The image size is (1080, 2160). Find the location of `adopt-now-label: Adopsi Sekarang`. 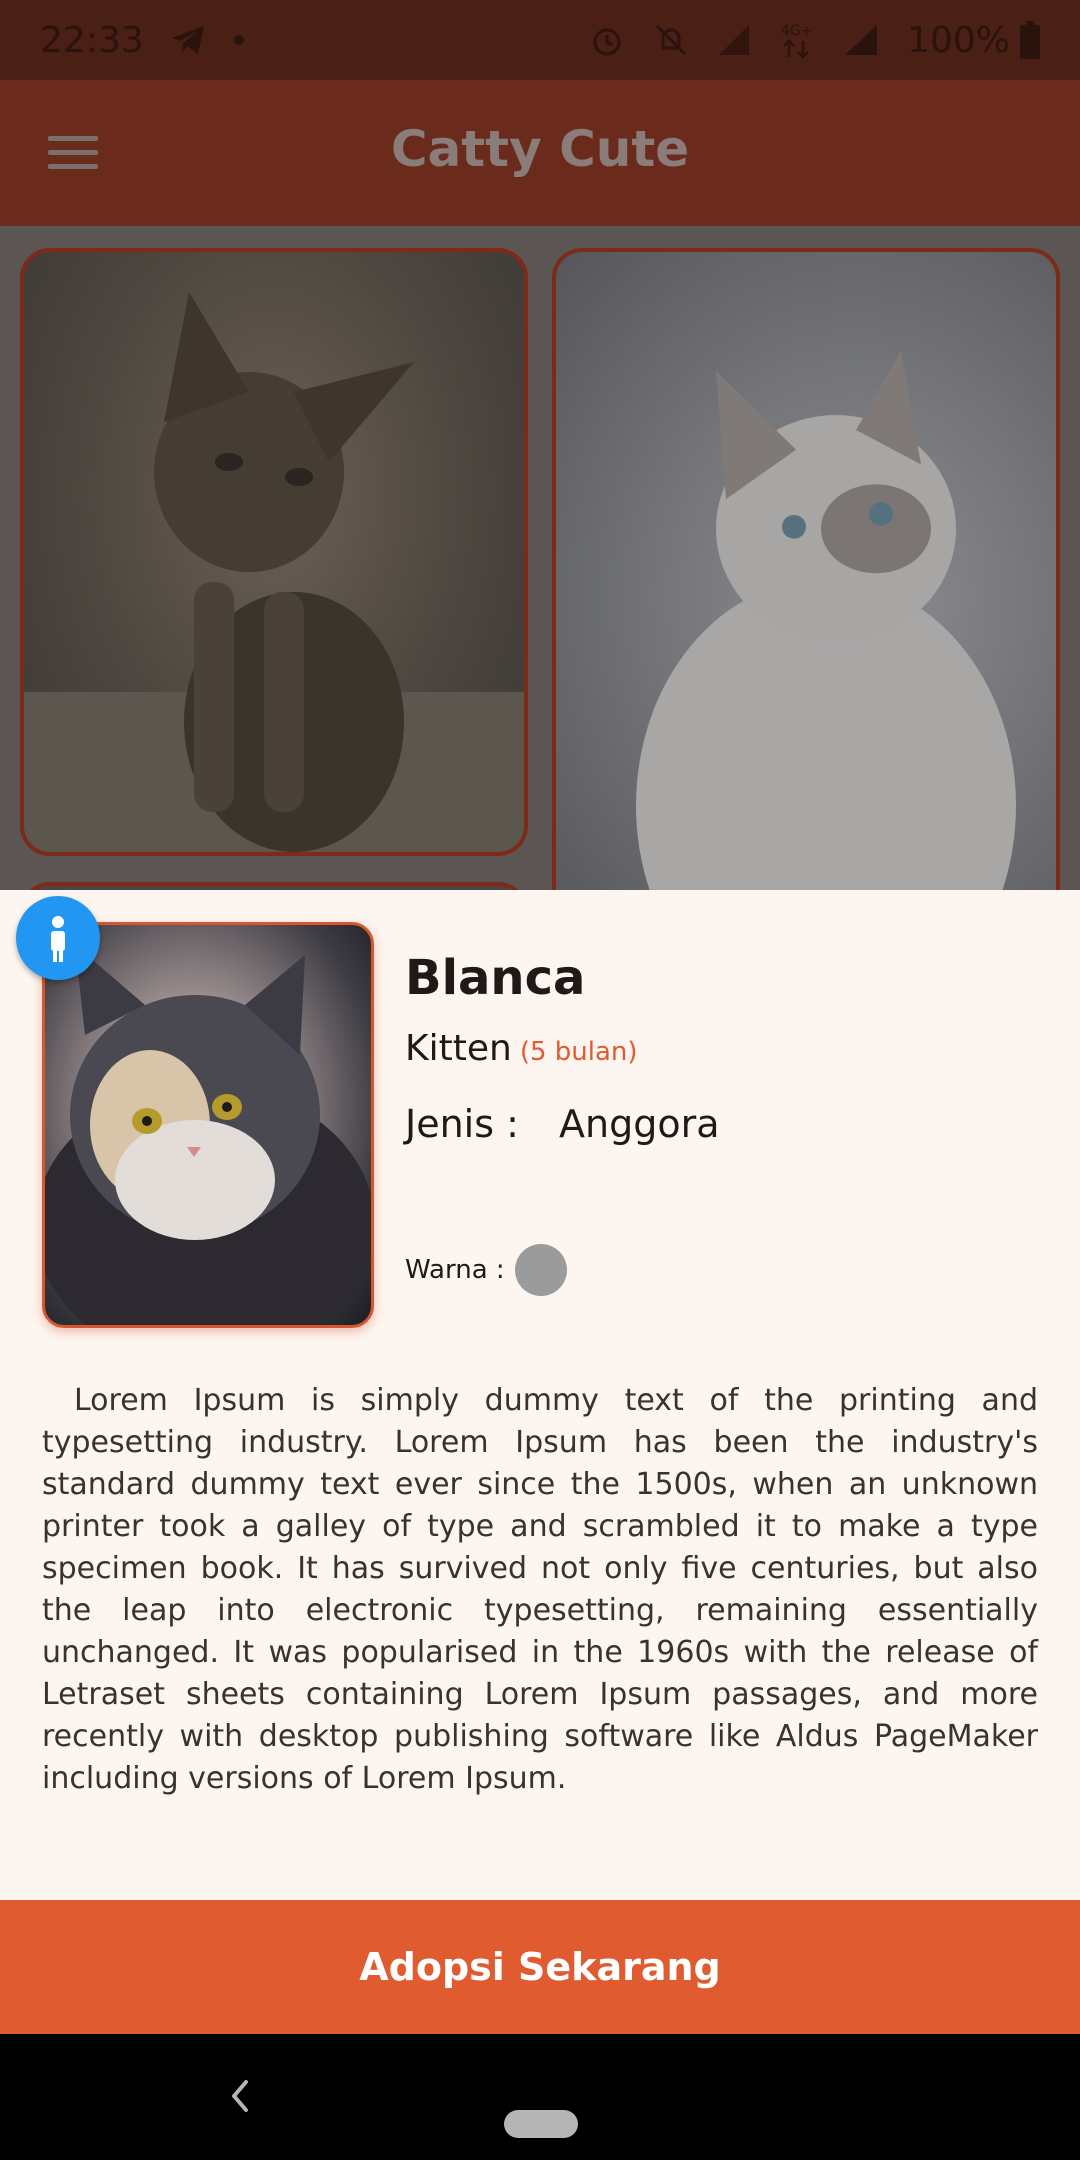

adopt-now-label: Adopsi Sekarang is located at coordinates (540, 1967).